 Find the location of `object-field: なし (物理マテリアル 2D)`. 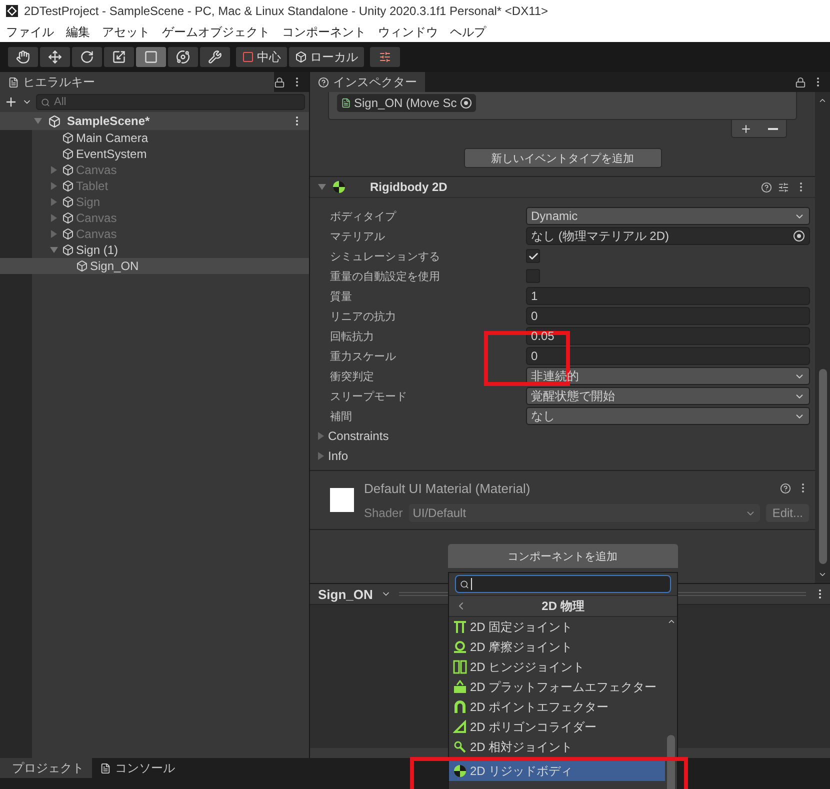

object-field: なし (物理マテリアル 2D) is located at coordinates (668, 236).